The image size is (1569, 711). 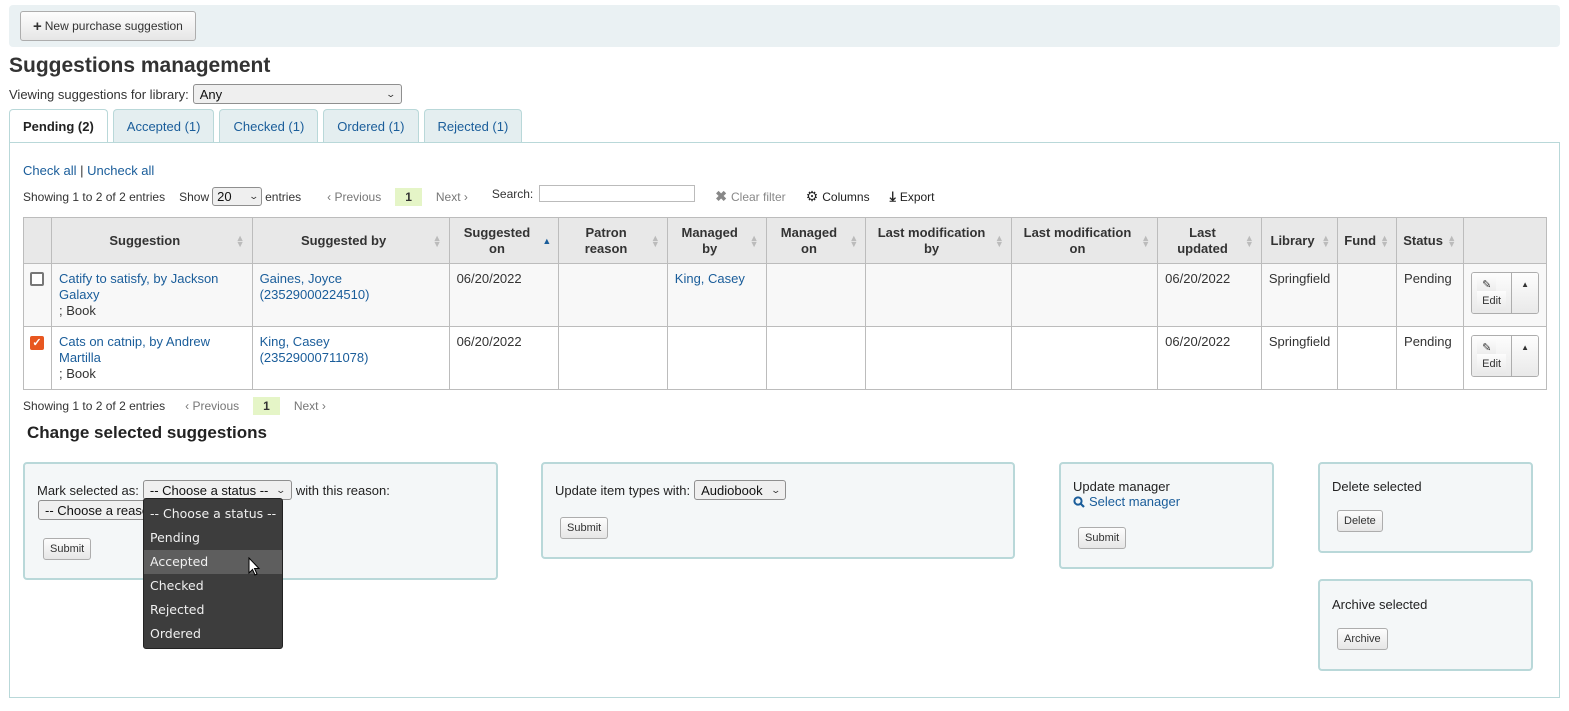 What do you see at coordinates (838, 196) in the screenshot?
I see `columns-button: ⚙ Columns` at bounding box center [838, 196].